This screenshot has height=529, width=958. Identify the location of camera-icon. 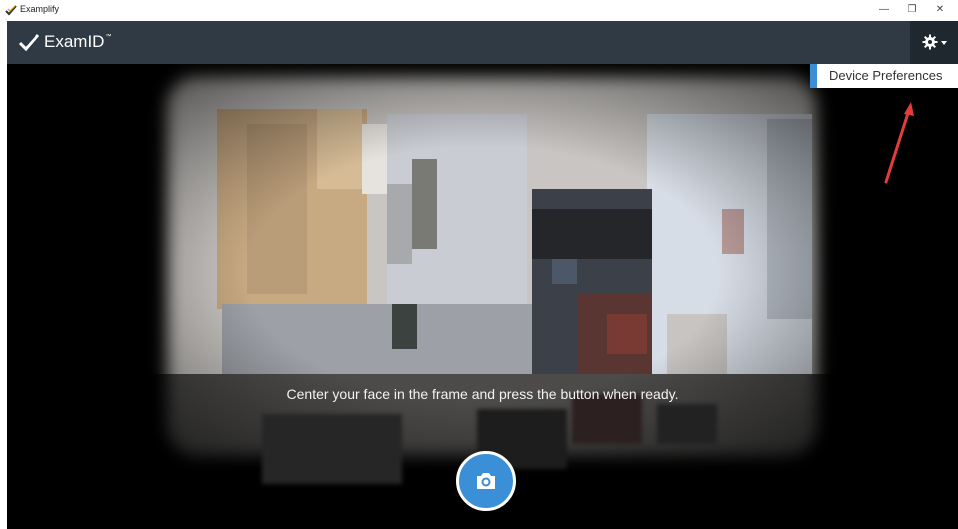
(486, 481).